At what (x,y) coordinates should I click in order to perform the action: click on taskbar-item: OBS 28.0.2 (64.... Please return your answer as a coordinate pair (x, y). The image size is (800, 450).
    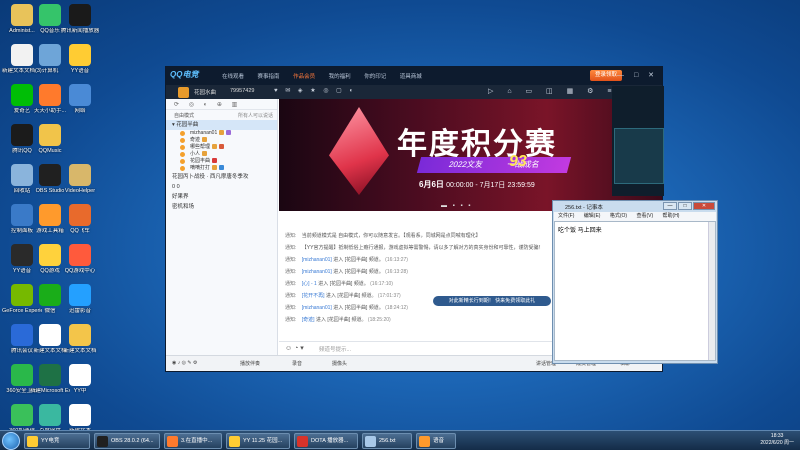
    Looking at the image, I should click on (127, 441).